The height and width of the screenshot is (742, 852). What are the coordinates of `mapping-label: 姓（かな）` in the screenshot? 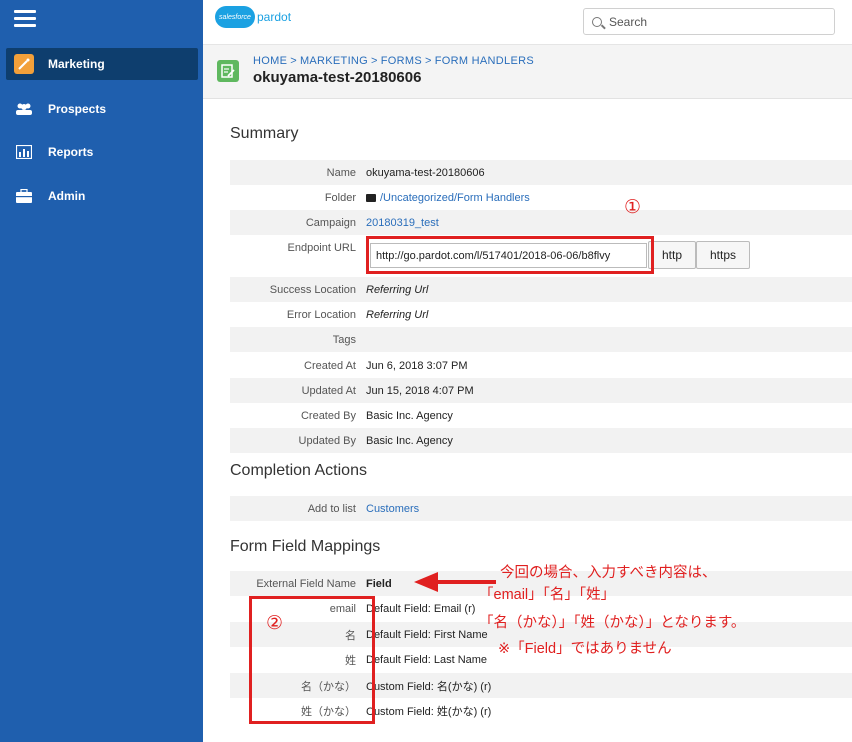 It's located at (328, 711).